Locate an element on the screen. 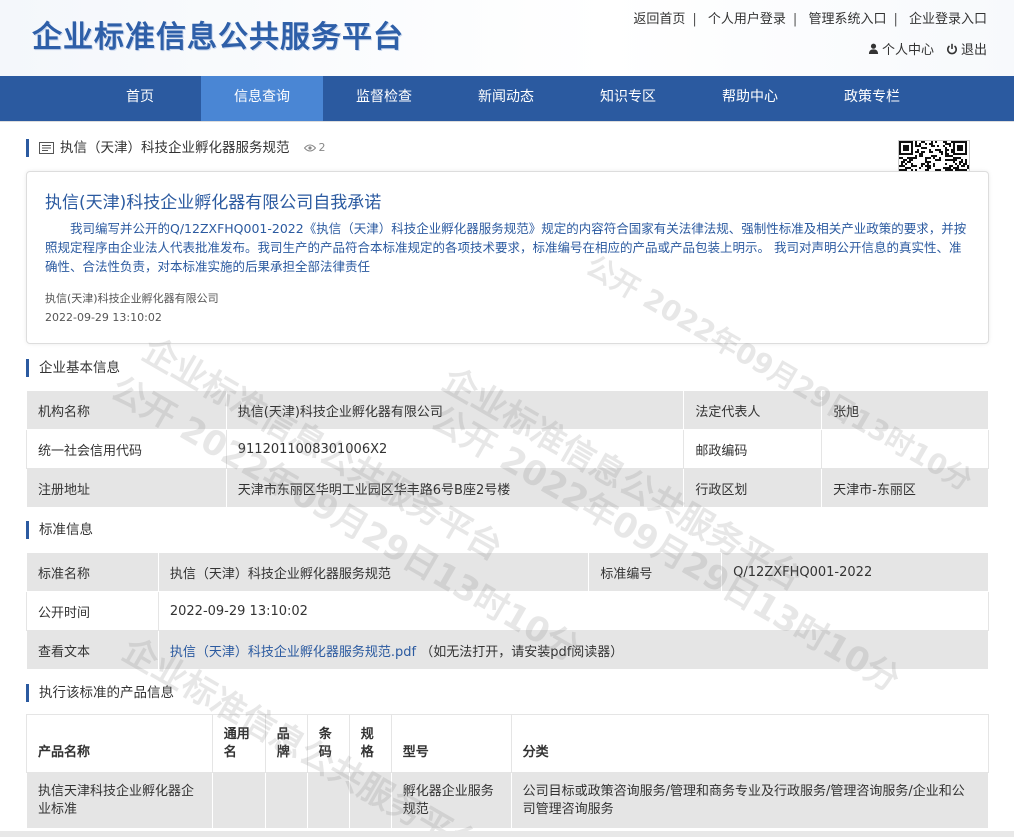 This screenshot has width=1014, height=837. table-row: 公开时间 2022-09-29 13:10:02 is located at coordinates (508, 611).